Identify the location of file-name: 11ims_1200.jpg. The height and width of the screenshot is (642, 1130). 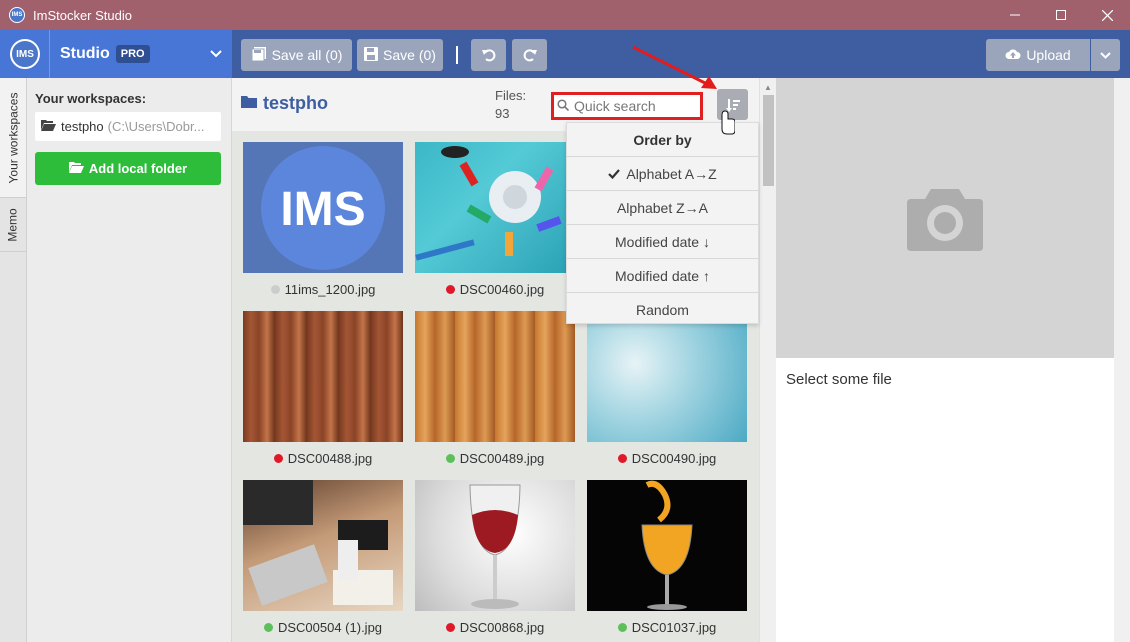
(330, 289).